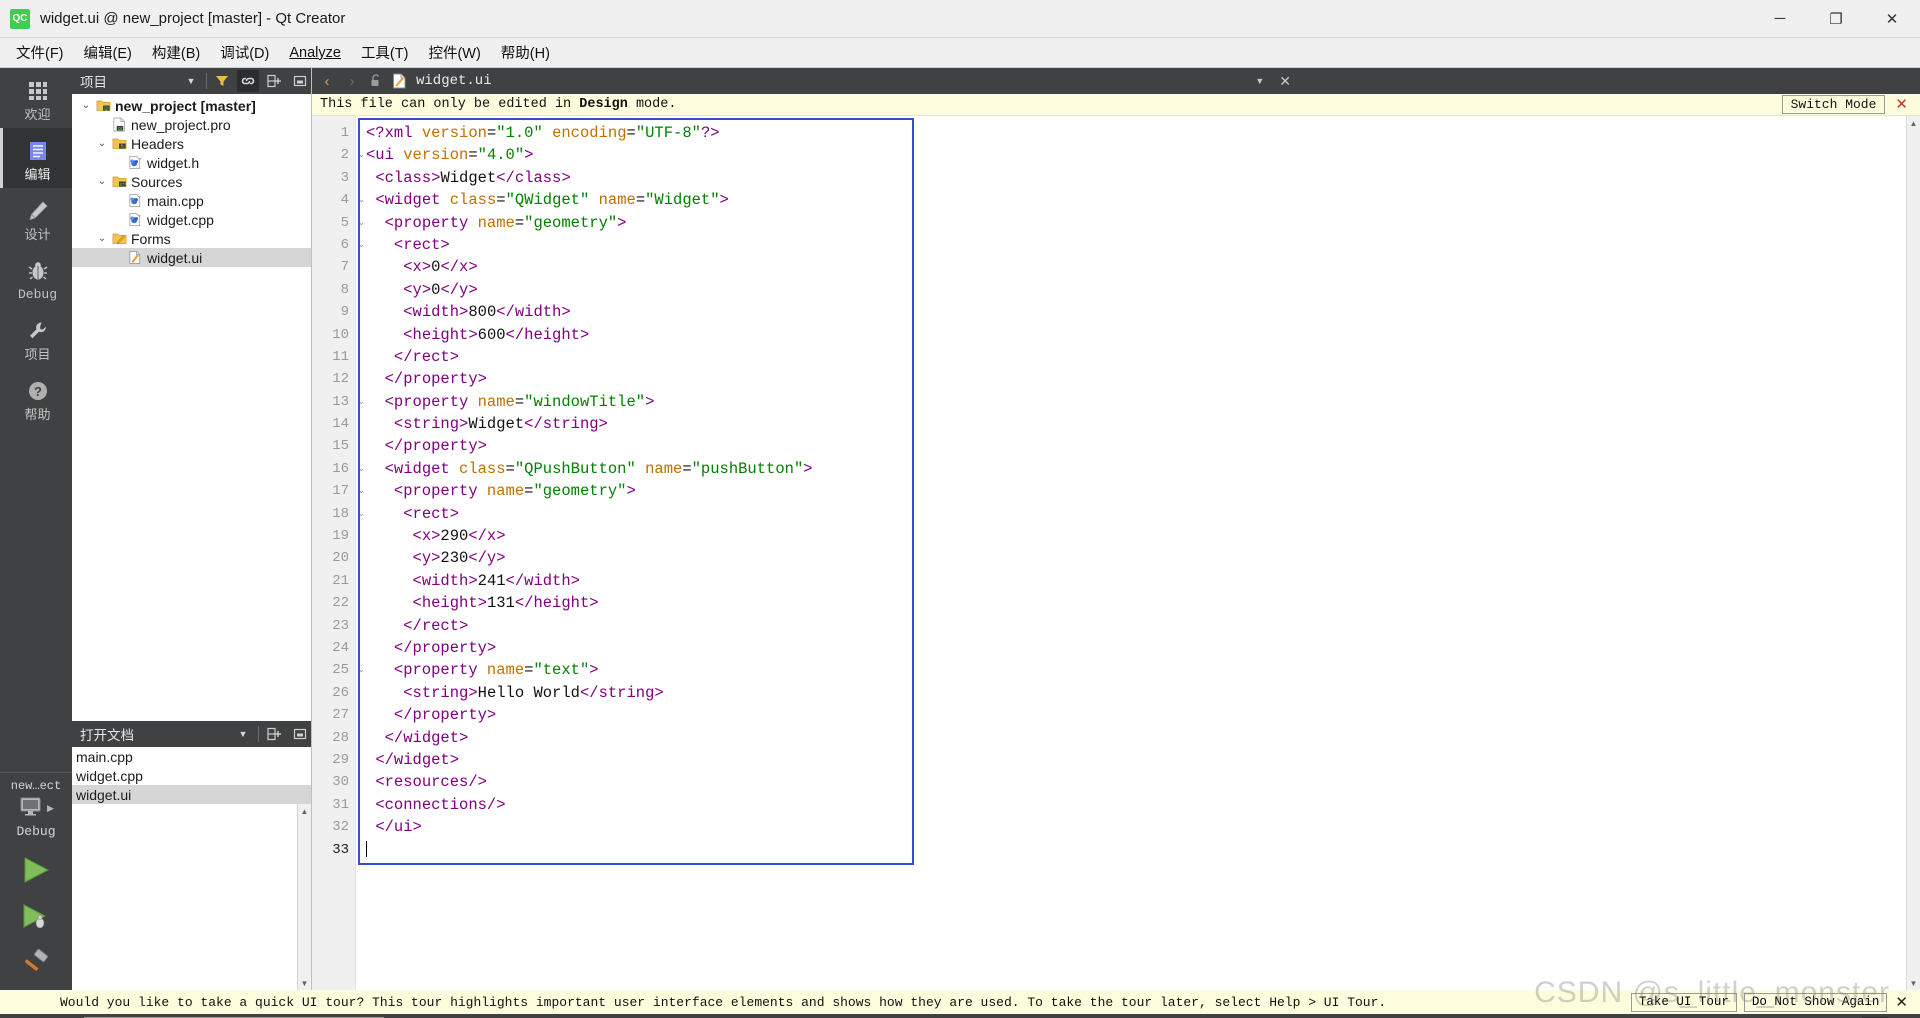 The height and width of the screenshot is (1018, 1920). Describe the element at coordinates (300, 734) in the screenshot. I see `opendocs-minimize-panel-icon` at that location.